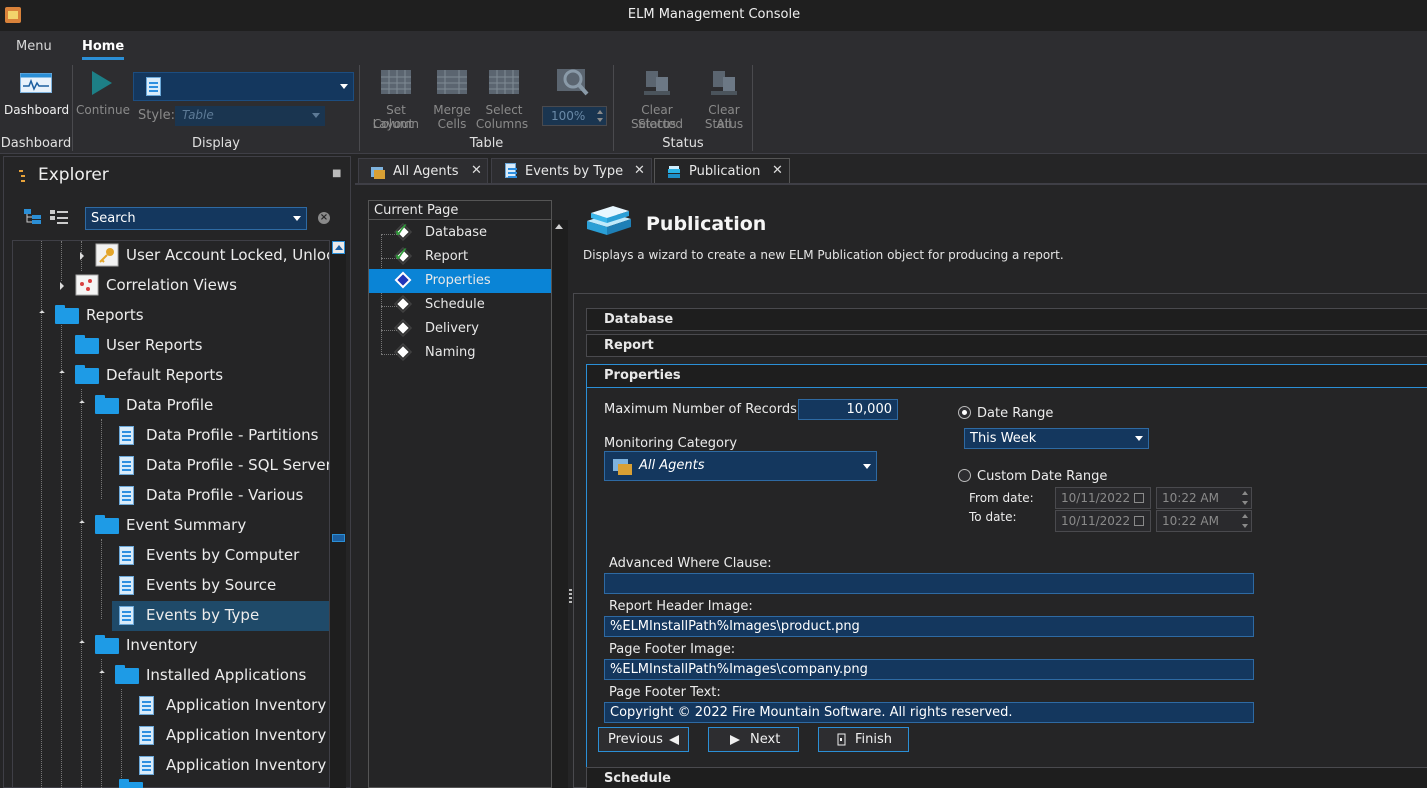 This screenshot has width=1427, height=788. I want to click on ribbon-tab-menu: Menu, so click(34, 46).